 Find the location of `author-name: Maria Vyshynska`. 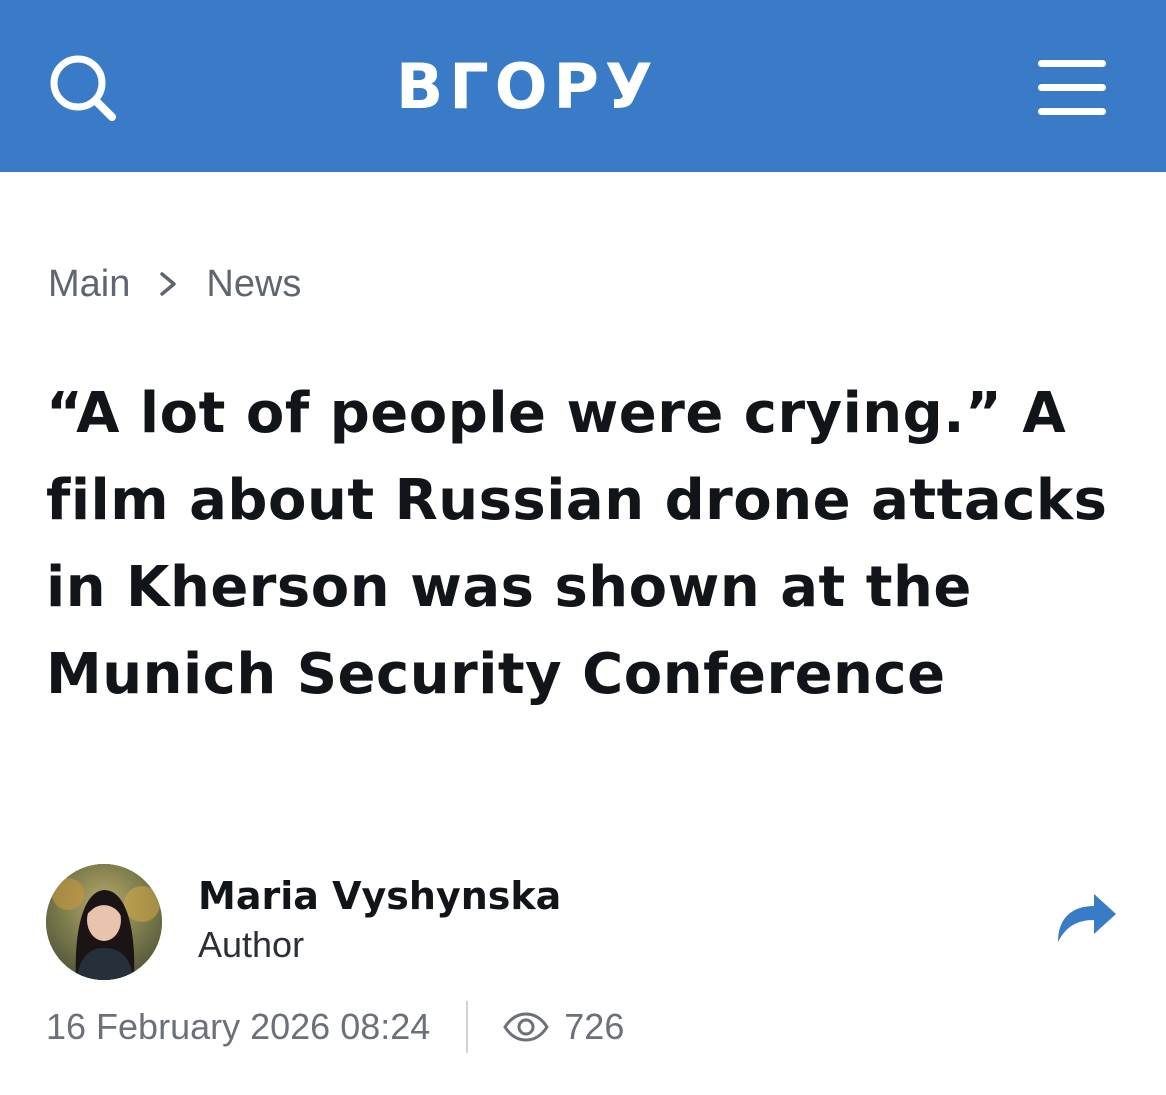

author-name: Maria Vyshynska is located at coordinates (379, 896).